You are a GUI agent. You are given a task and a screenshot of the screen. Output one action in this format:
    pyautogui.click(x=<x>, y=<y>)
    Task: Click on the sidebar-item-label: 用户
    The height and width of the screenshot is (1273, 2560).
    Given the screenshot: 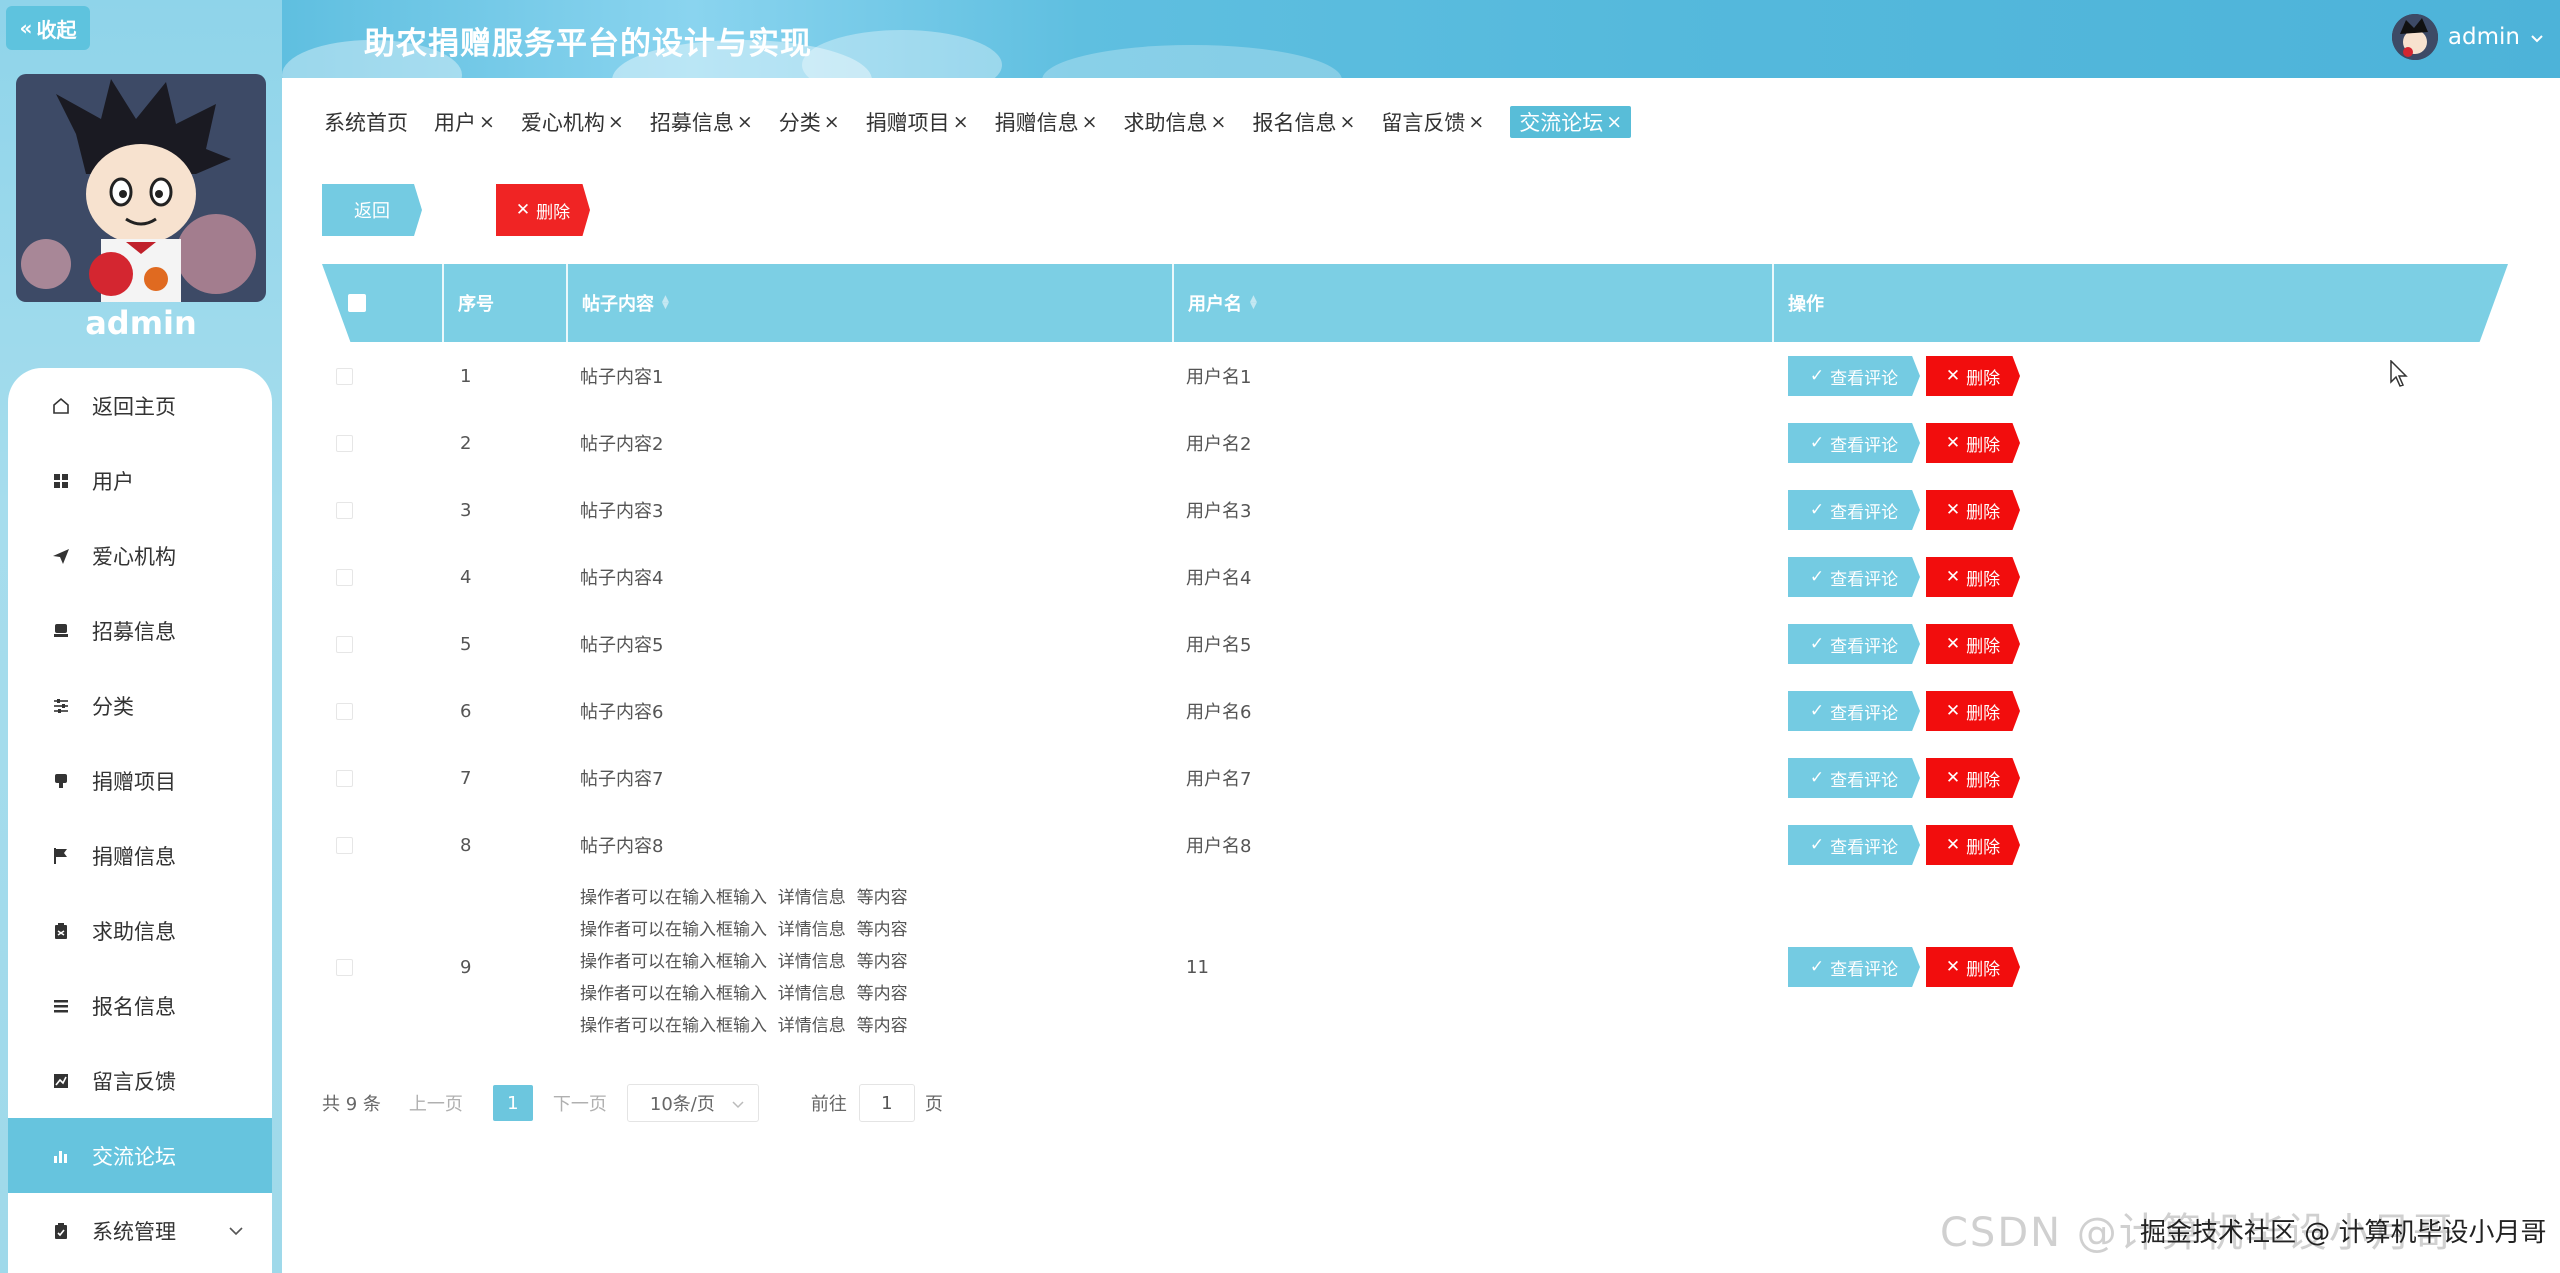 What is the action you would take?
    pyautogui.click(x=113, y=481)
    